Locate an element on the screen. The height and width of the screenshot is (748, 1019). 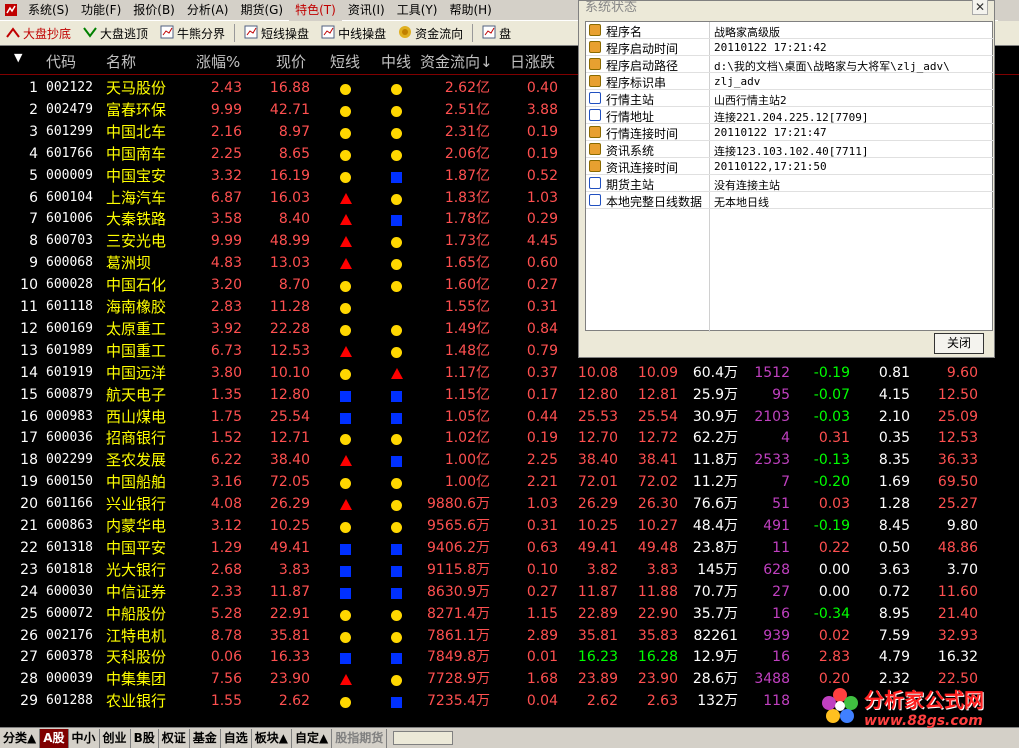
toolbar-button-0: 大盘抄底 is located at coordinates (38, 33).